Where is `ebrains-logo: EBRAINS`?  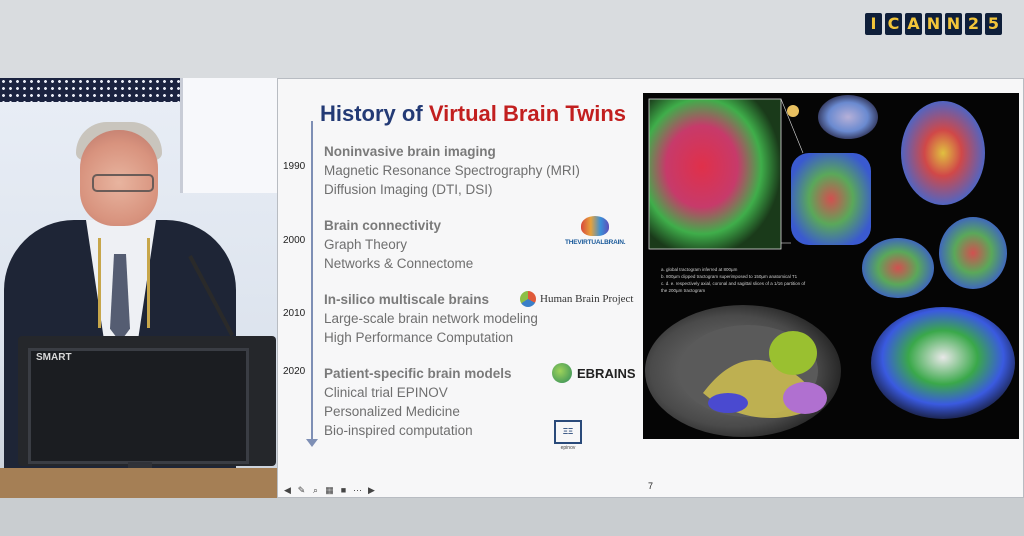
ebrains-logo: EBRAINS is located at coordinates (594, 373).